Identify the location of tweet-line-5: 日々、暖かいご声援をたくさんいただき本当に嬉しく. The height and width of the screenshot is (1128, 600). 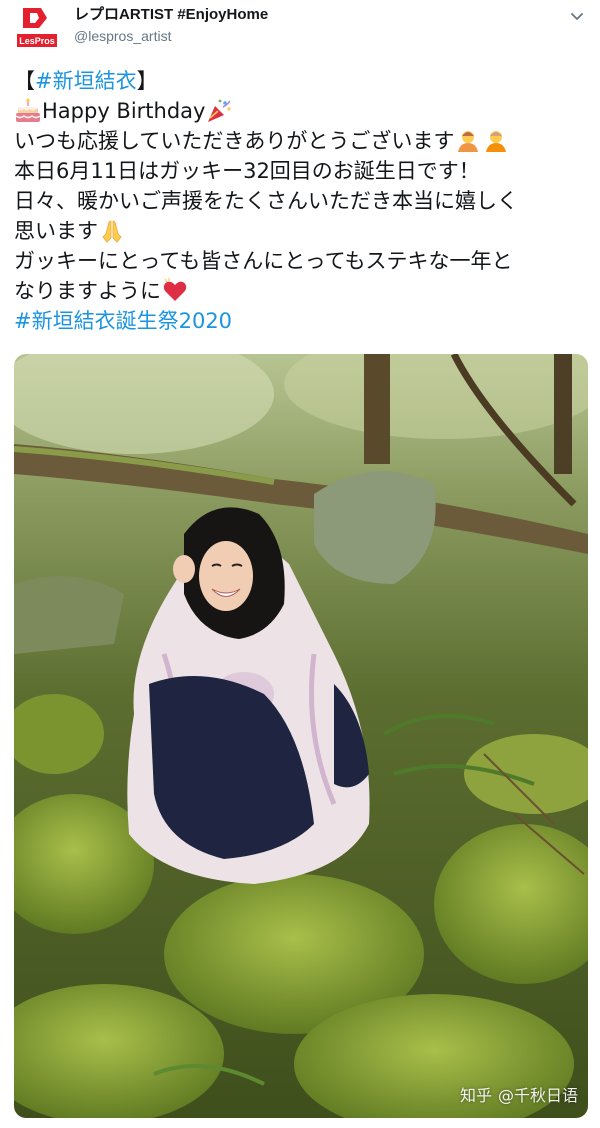
(300, 201).